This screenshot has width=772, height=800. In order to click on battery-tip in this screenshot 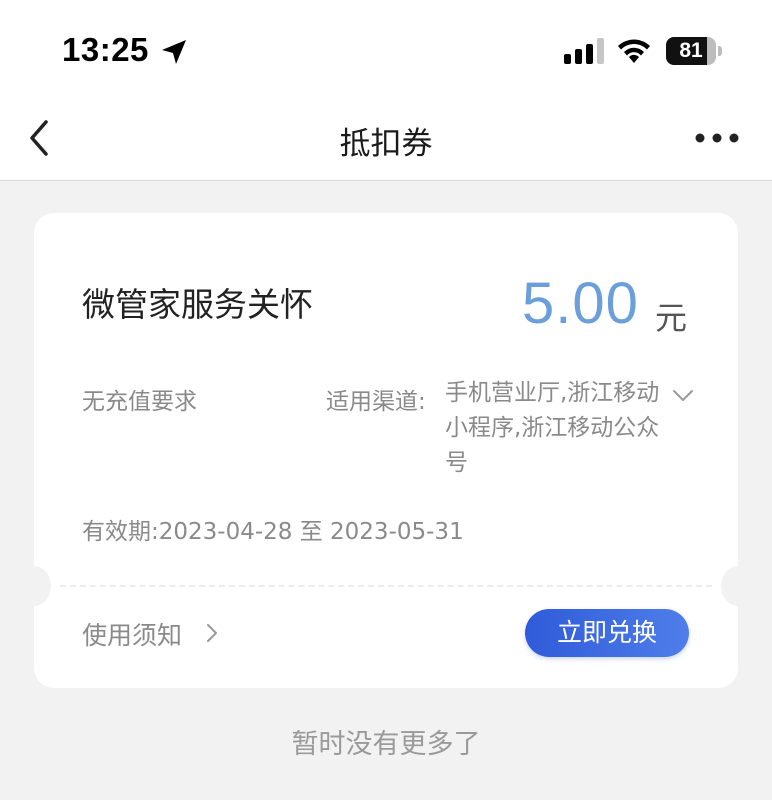, I will do `click(720, 51)`.